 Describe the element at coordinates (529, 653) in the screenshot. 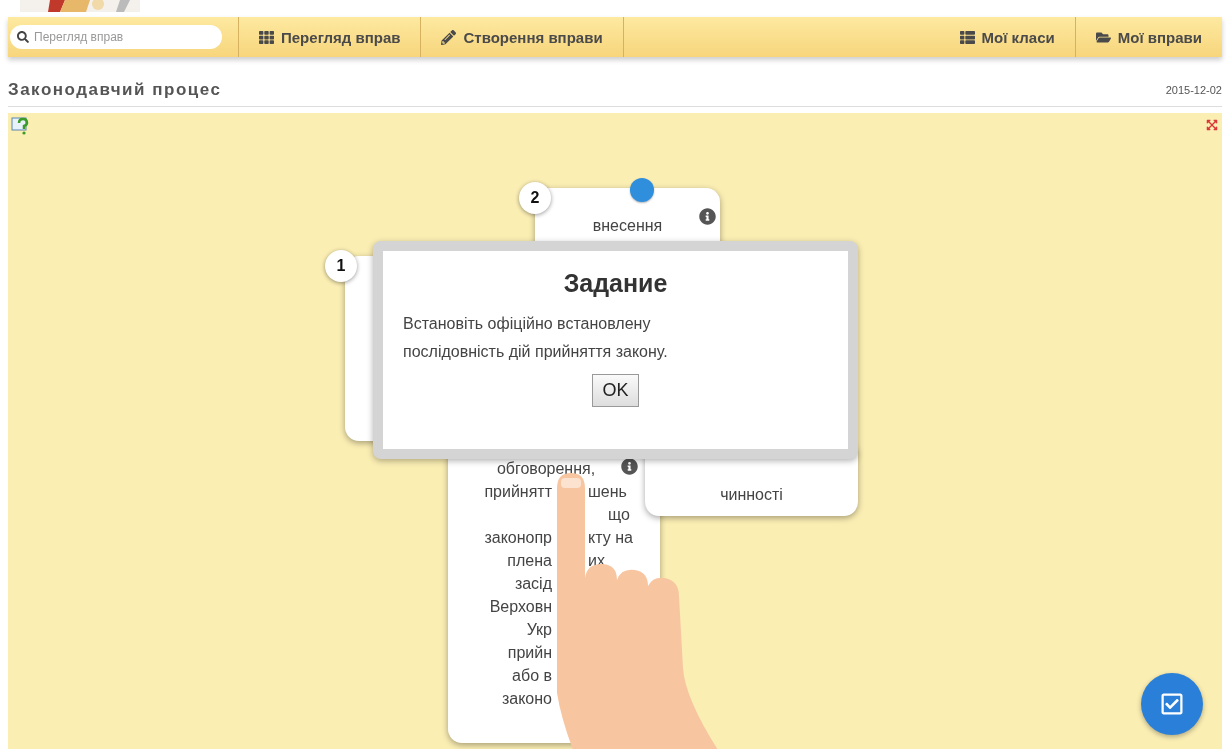

I see `card-text: прийн` at that location.